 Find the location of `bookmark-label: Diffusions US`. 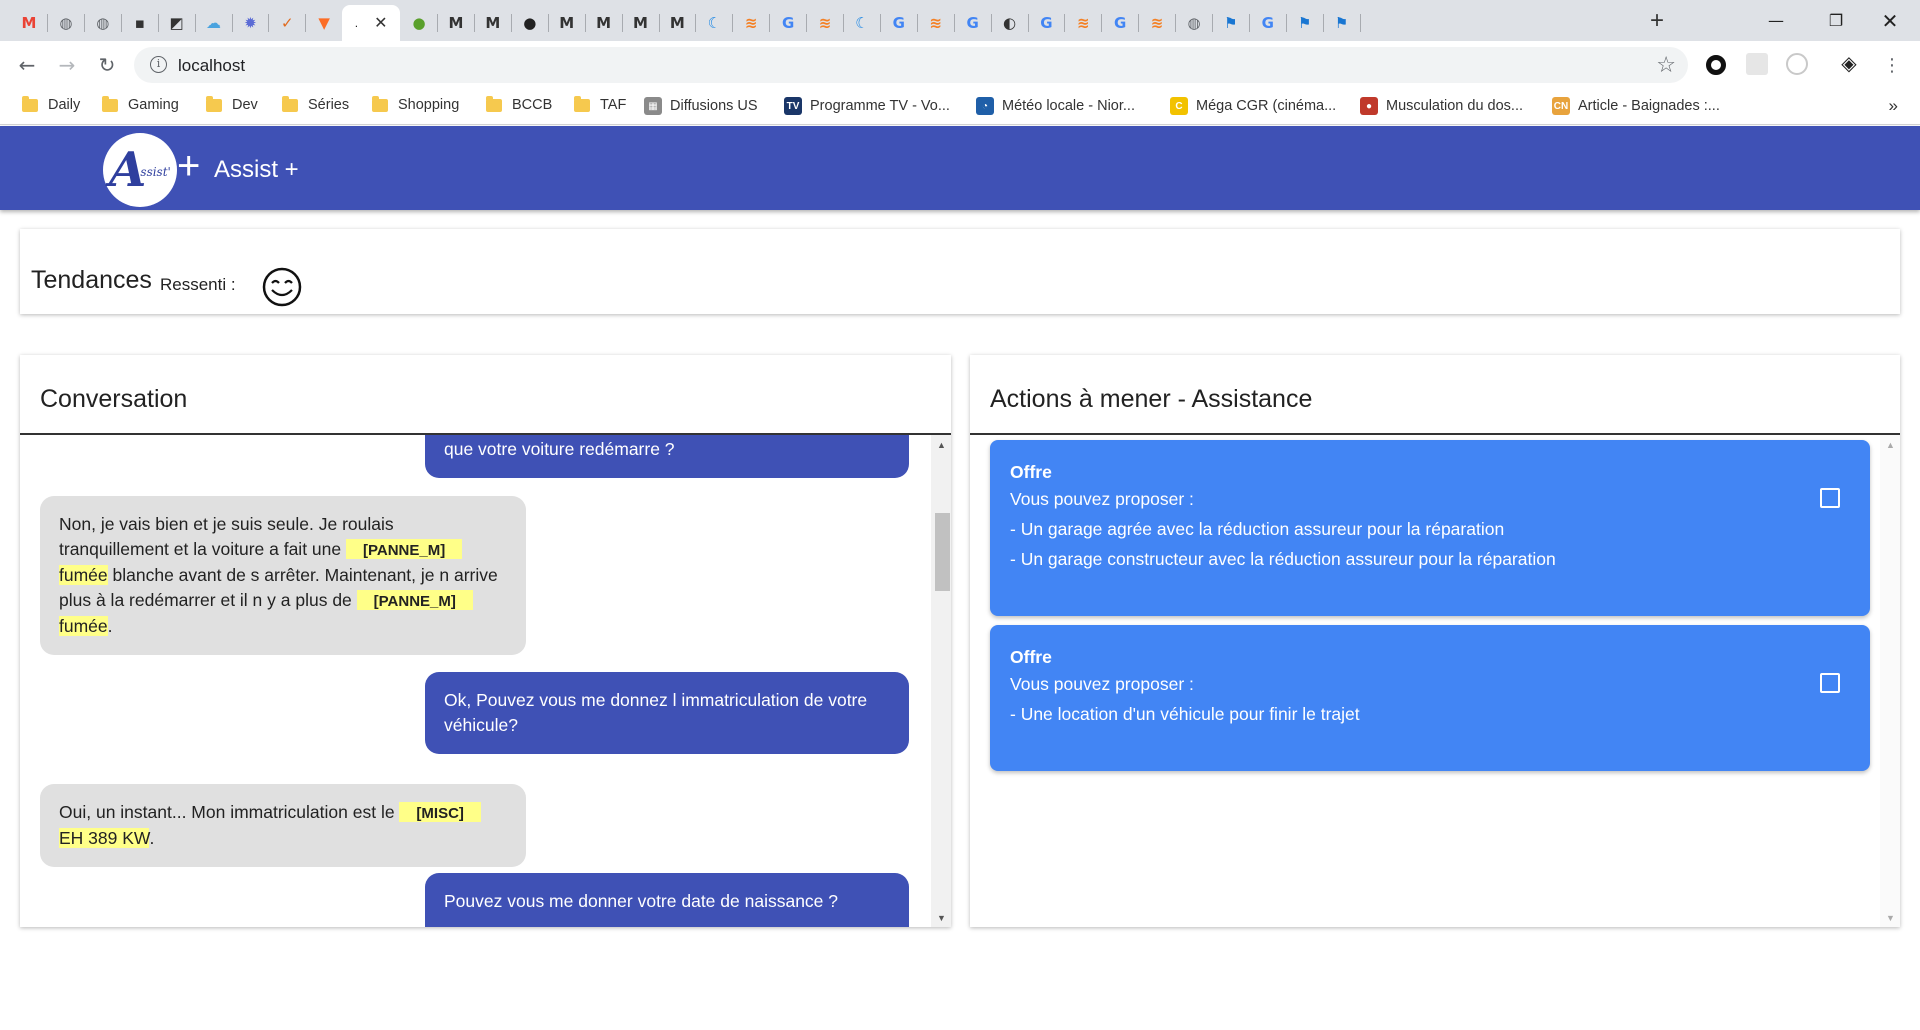

bookmark-label: Diffusions US is located at coordinates (714, 106).